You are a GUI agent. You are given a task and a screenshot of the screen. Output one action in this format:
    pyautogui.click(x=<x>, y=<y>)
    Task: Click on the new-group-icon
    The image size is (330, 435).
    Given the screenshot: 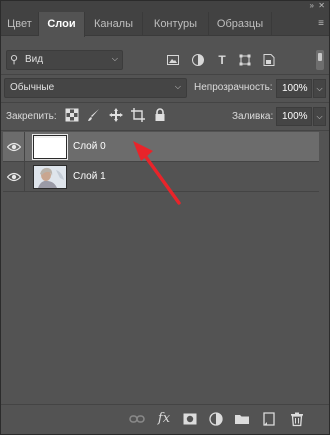 What is the action you would take?
    pyautogui.click(x=242, y=419)
    